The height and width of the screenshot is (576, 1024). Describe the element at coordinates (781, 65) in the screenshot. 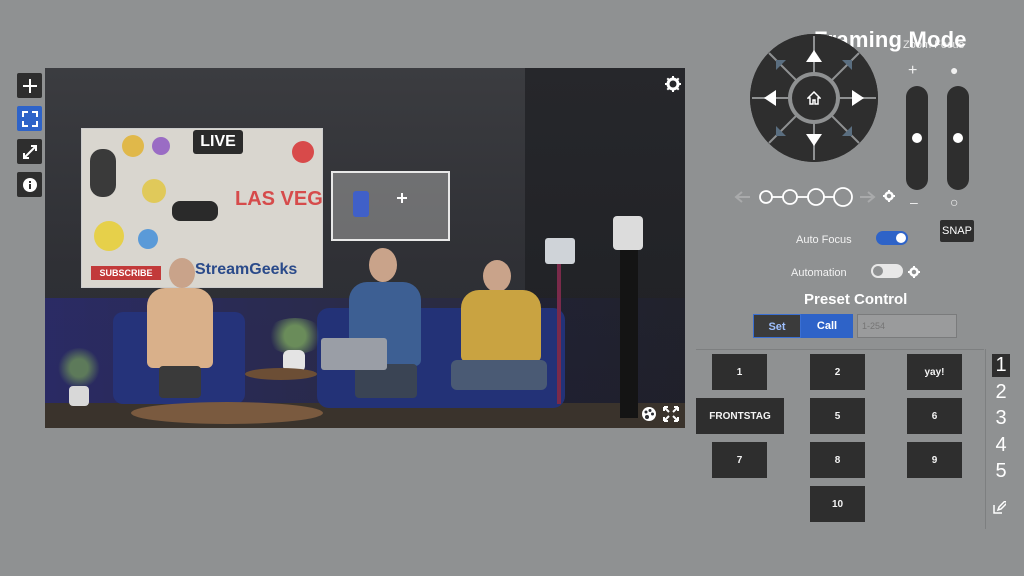

I see `pan-up-left-arrow-icon` at that location.